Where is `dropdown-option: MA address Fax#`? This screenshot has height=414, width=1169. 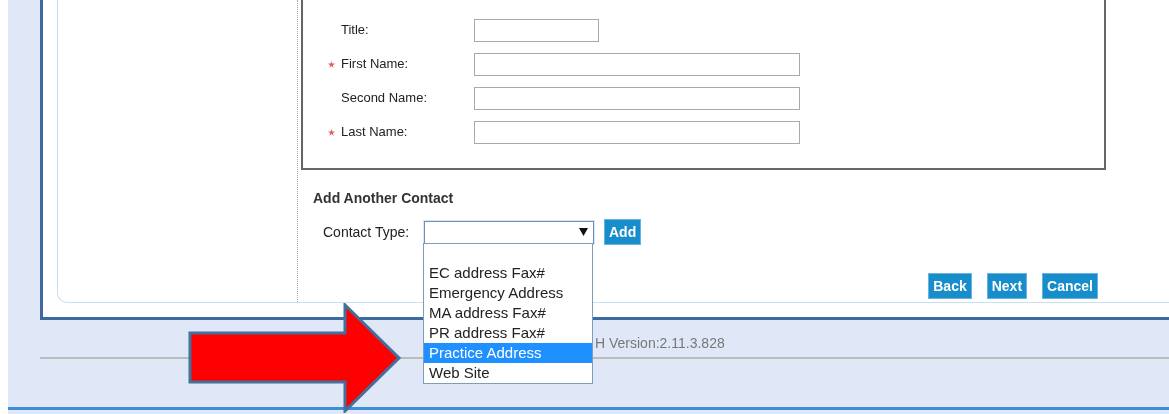
dropdown-option: MA address Fax# is located at coordinates (508, 313).